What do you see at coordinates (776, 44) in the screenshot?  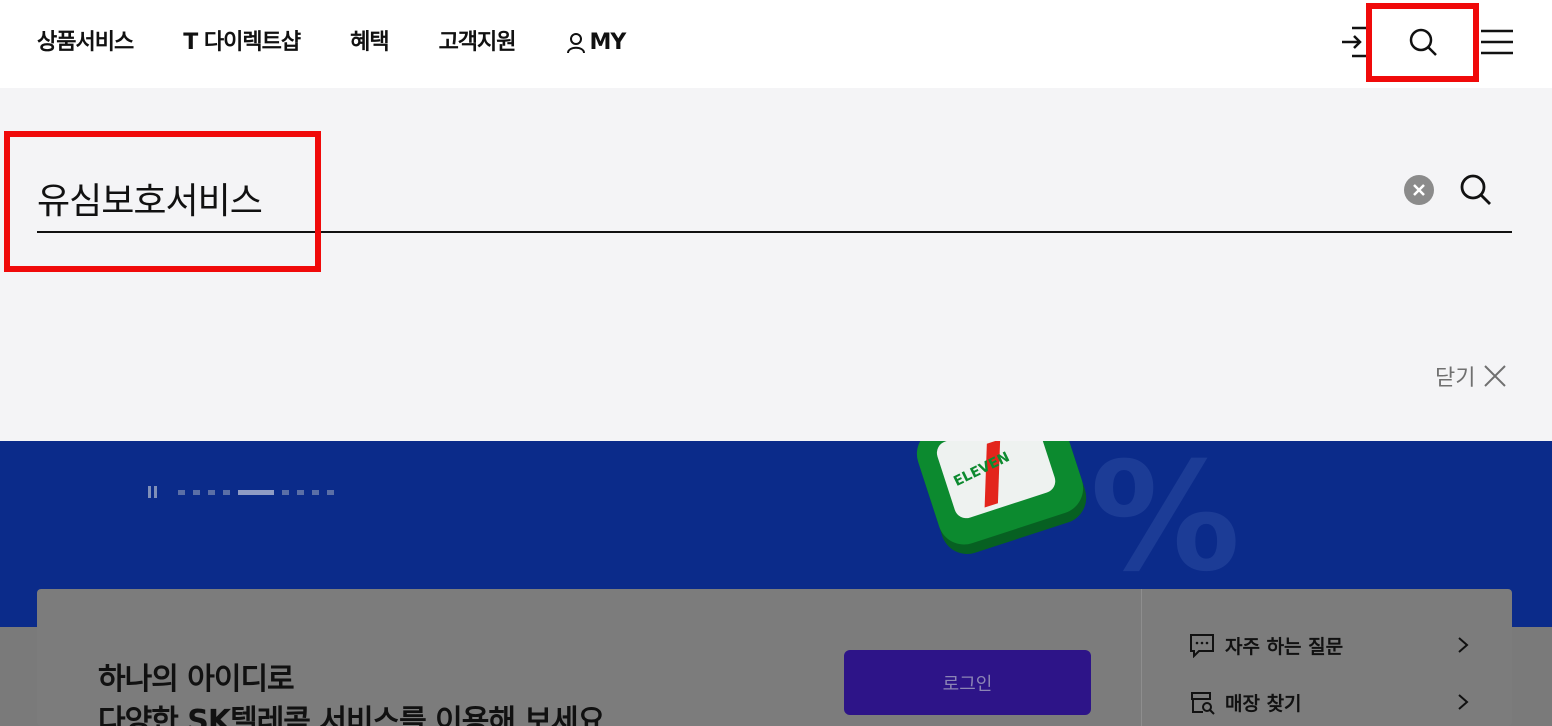 I see `global-header: 상품서비스 T 다이렉트샵 혜택 고객지원 MY` at bounding box center [776, 44].